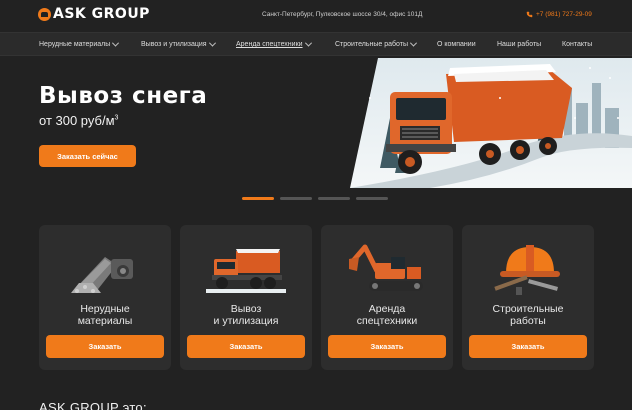 Image resolution: width=632 pixels, height=410 pixels. What do you see at coordinates (529, 14) in the screenshot?
I see `phone-icon` at bounding box center [529, 14].